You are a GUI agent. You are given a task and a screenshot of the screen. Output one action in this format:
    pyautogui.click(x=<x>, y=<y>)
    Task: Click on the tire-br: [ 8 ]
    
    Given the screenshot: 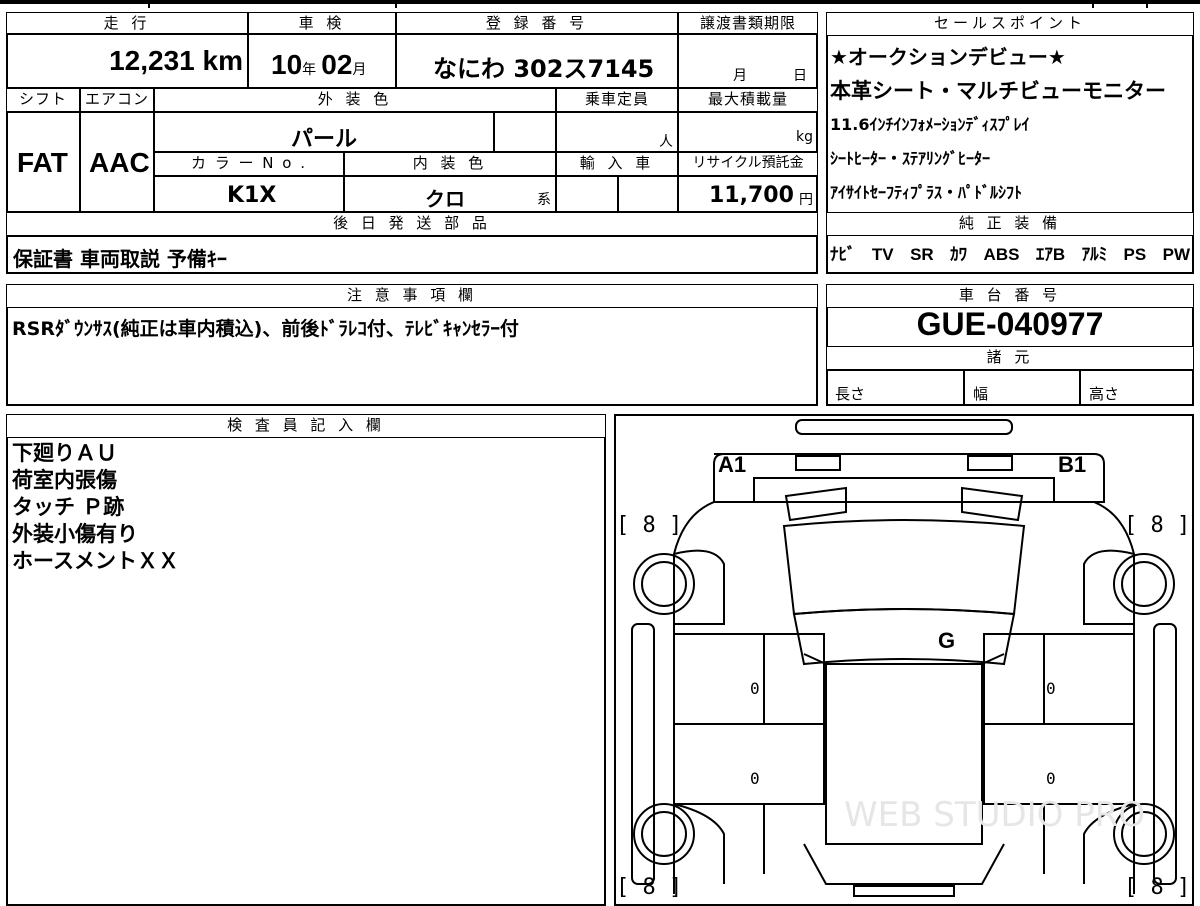 What is the action you would take?
    pyautogui.click(x=1157, y=887)
    